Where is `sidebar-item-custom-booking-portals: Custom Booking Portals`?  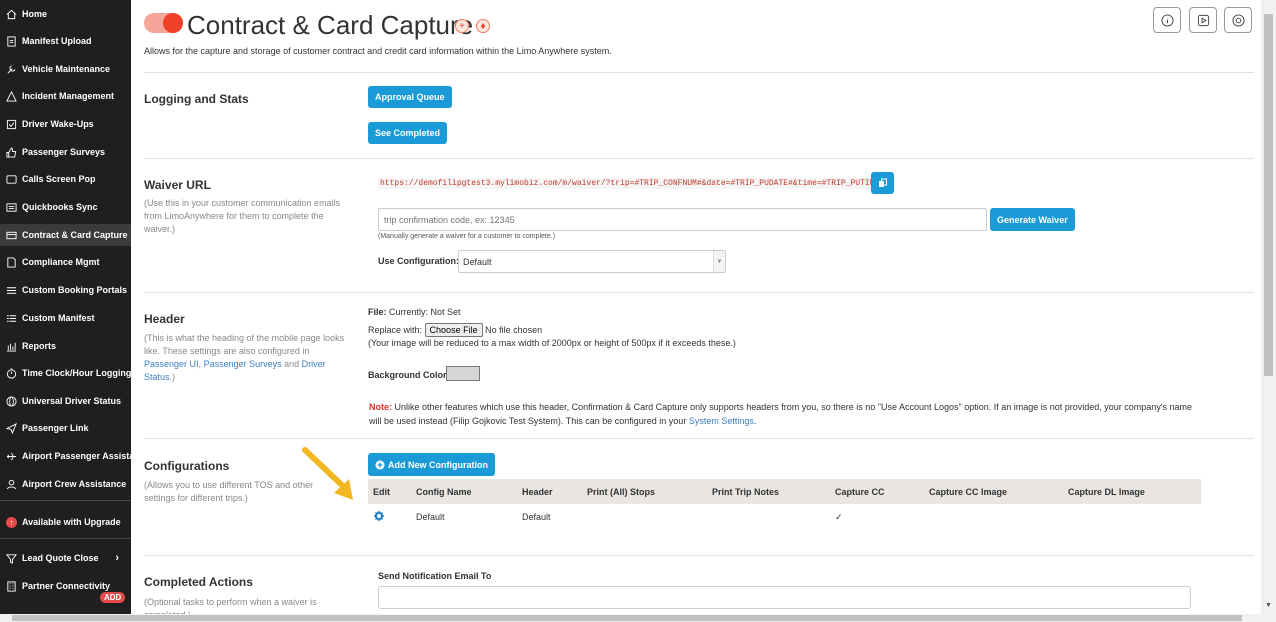 sidebar-item-custom-booking-portals: Custom Booking Portals is located at coordinates (65, 290).